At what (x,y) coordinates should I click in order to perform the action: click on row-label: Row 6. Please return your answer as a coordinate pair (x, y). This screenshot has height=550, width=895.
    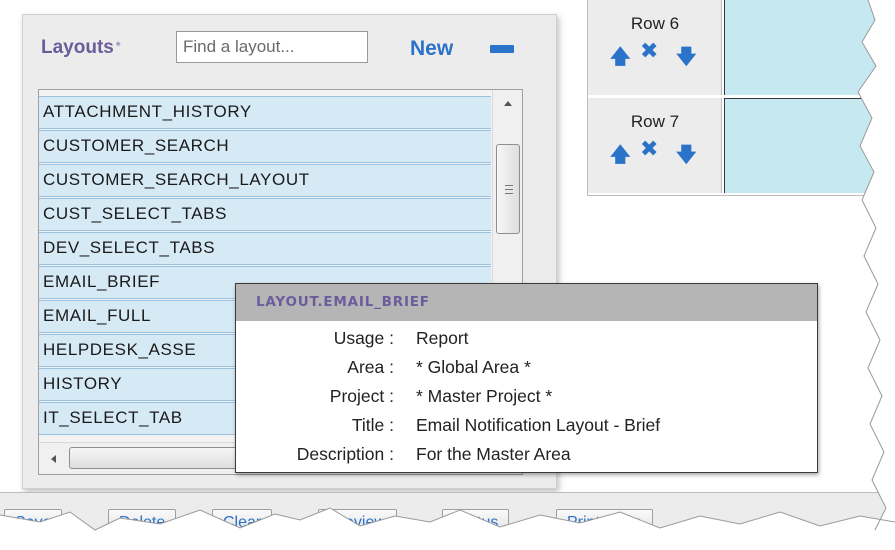
    Looking at the image, I should click on (655, 23).